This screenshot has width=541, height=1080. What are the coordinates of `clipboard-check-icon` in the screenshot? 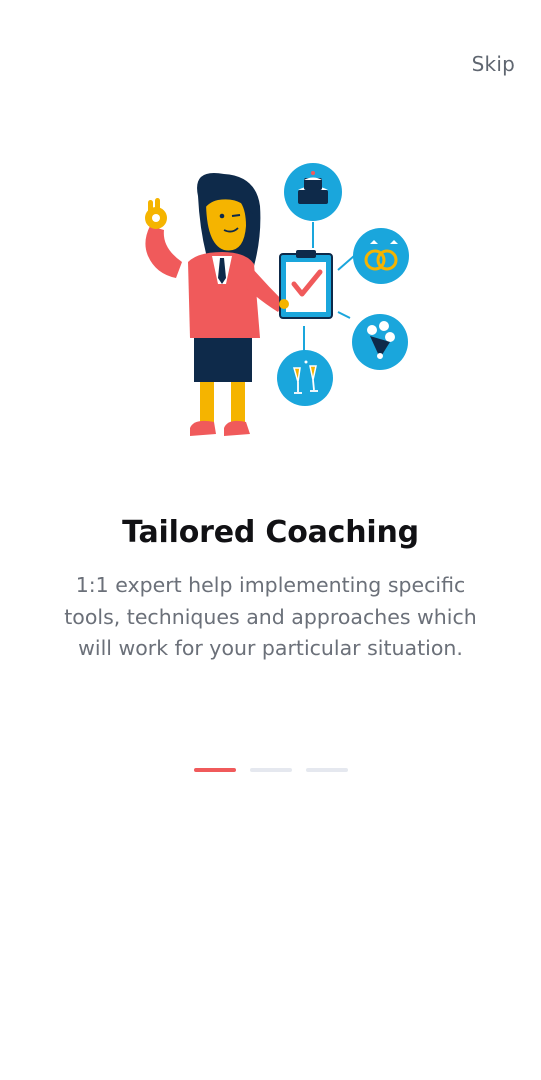 It's located at (306, 284).